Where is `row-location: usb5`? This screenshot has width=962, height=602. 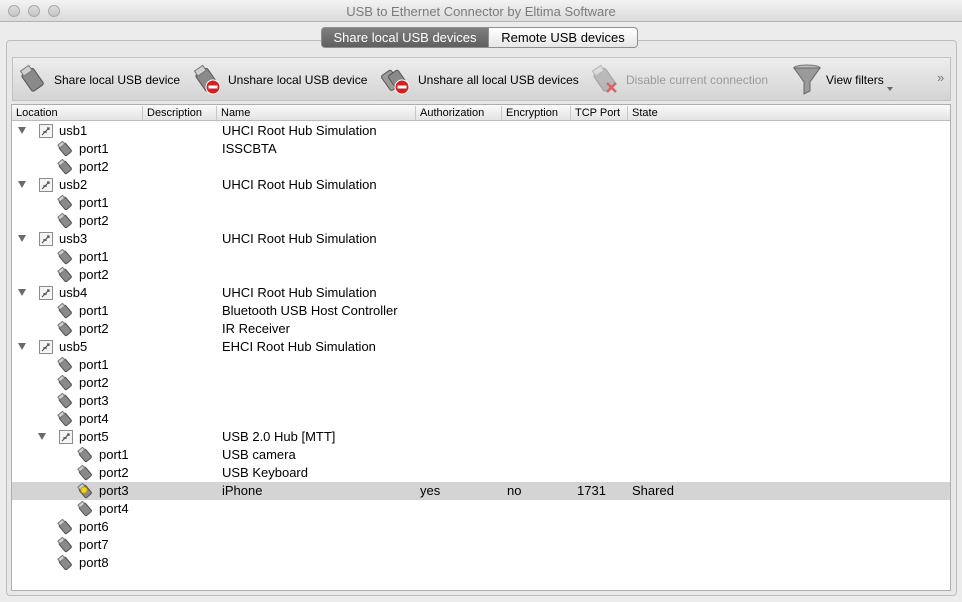
row-location: usb5 is located at coordinates (73, 346).